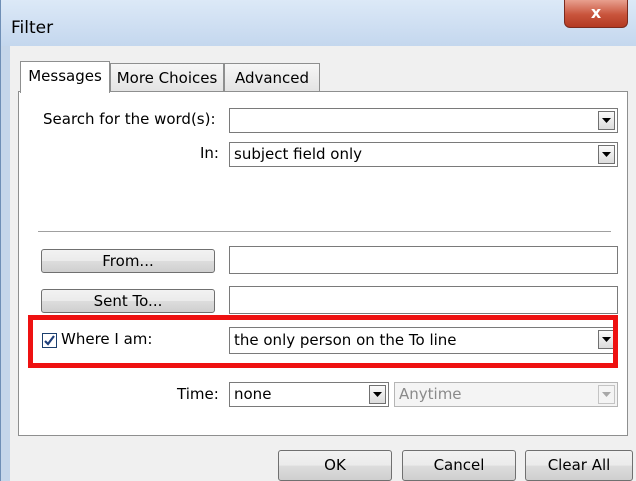 The width and height of the screenshot is (636, 481). I want to click on time-range-combobox: Anytime, so click(506, 394).